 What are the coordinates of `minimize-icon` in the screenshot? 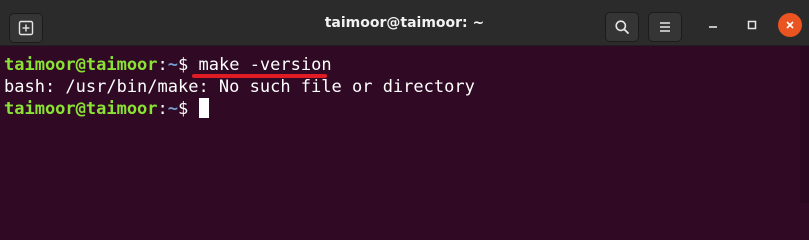 It's located at (713, 27).